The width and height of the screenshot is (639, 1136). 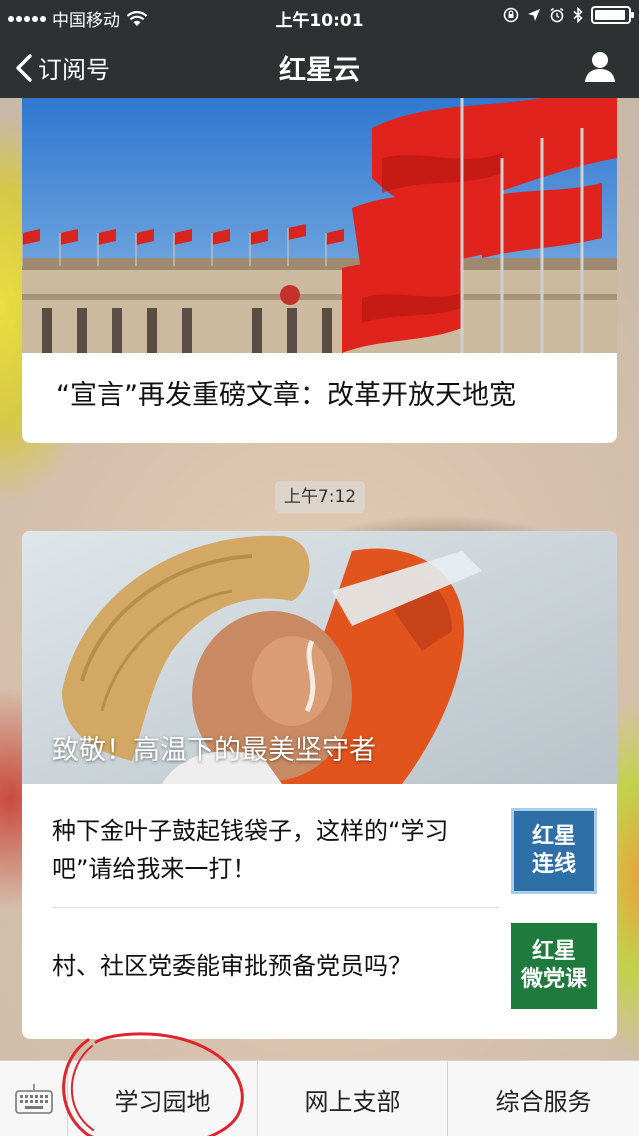 What do you see at coordinates (600, 67) in the screenshot?
I see `profile-icon` at bounding box center [600, 67].